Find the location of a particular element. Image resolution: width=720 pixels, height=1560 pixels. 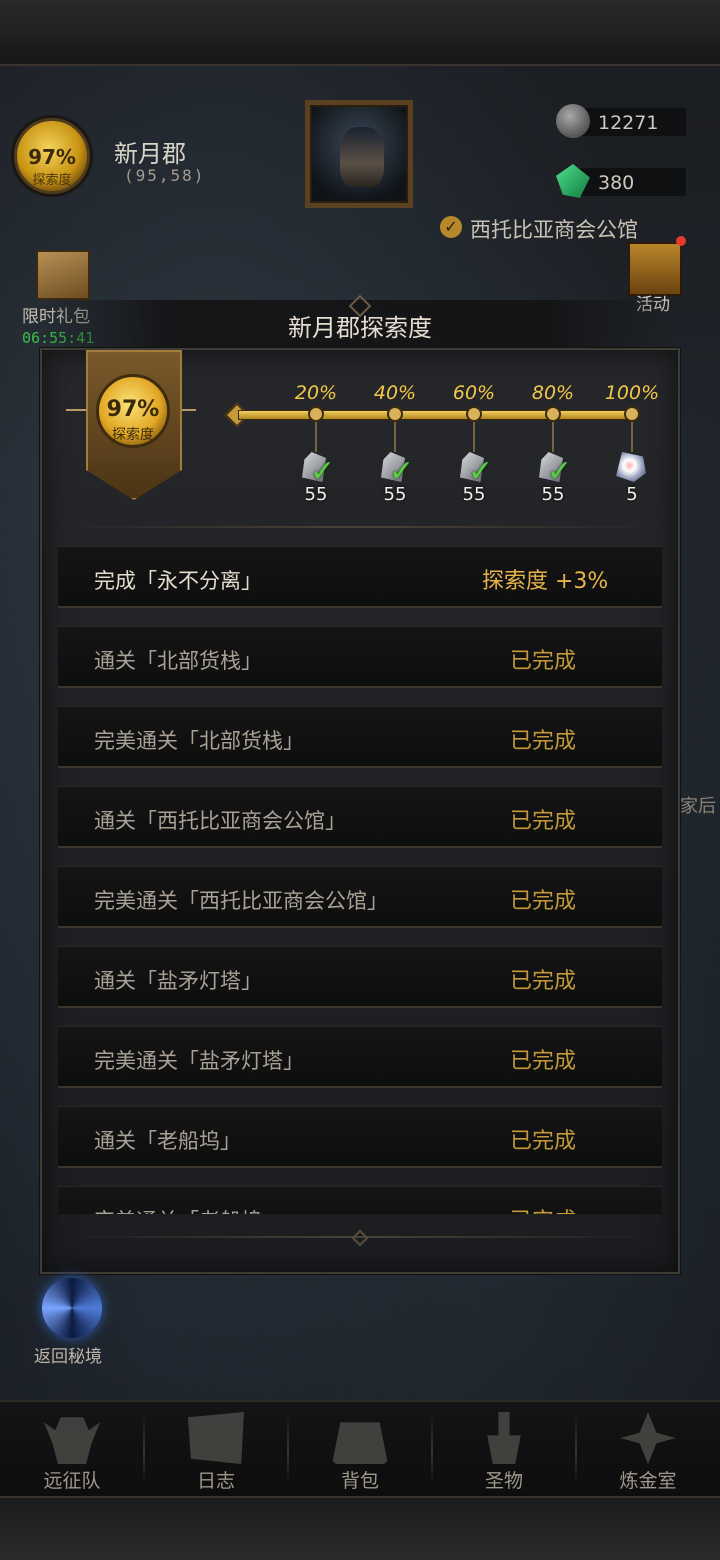

nav-label: 日志 is located at coordinates (215, 1481).